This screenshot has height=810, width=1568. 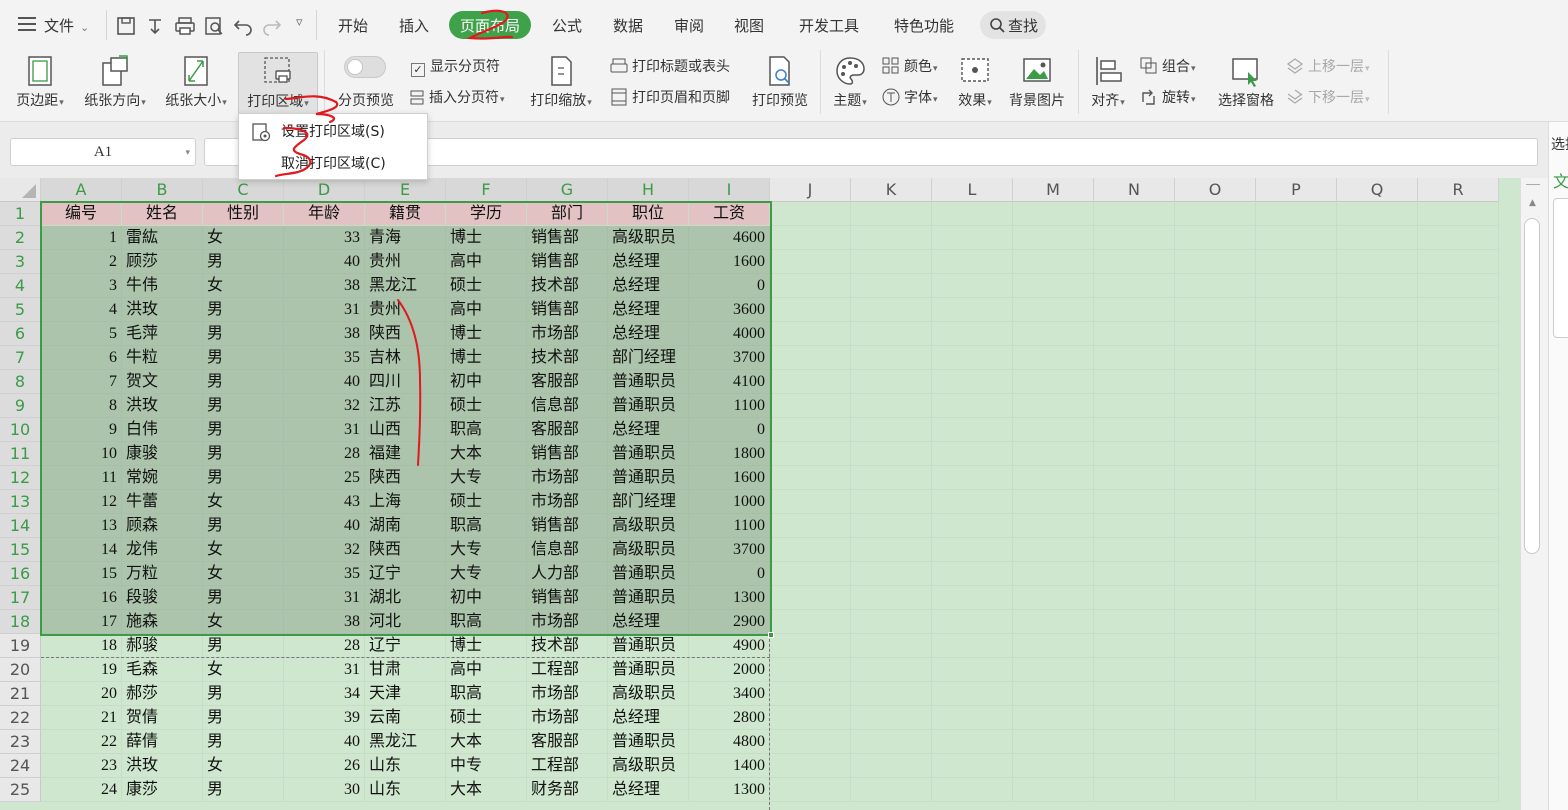 I want to click on table-cell: 0, so click(x=729, y=430).